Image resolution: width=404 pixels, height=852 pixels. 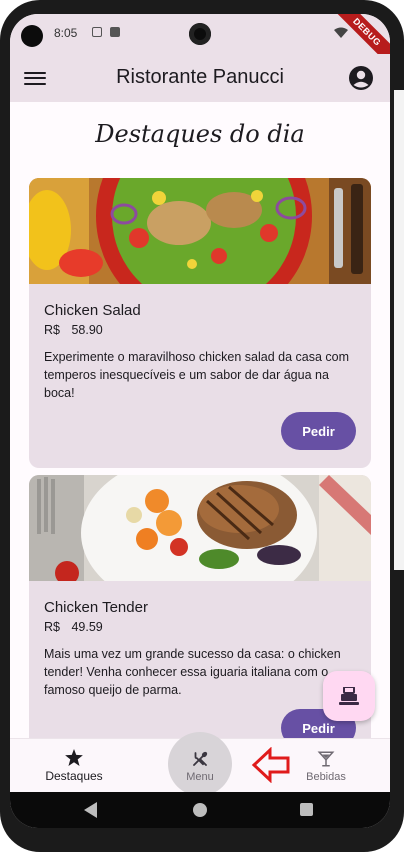 I want to click on bottom-navigation: Destaques Menu Bebidas, so click(x=200, y=764).